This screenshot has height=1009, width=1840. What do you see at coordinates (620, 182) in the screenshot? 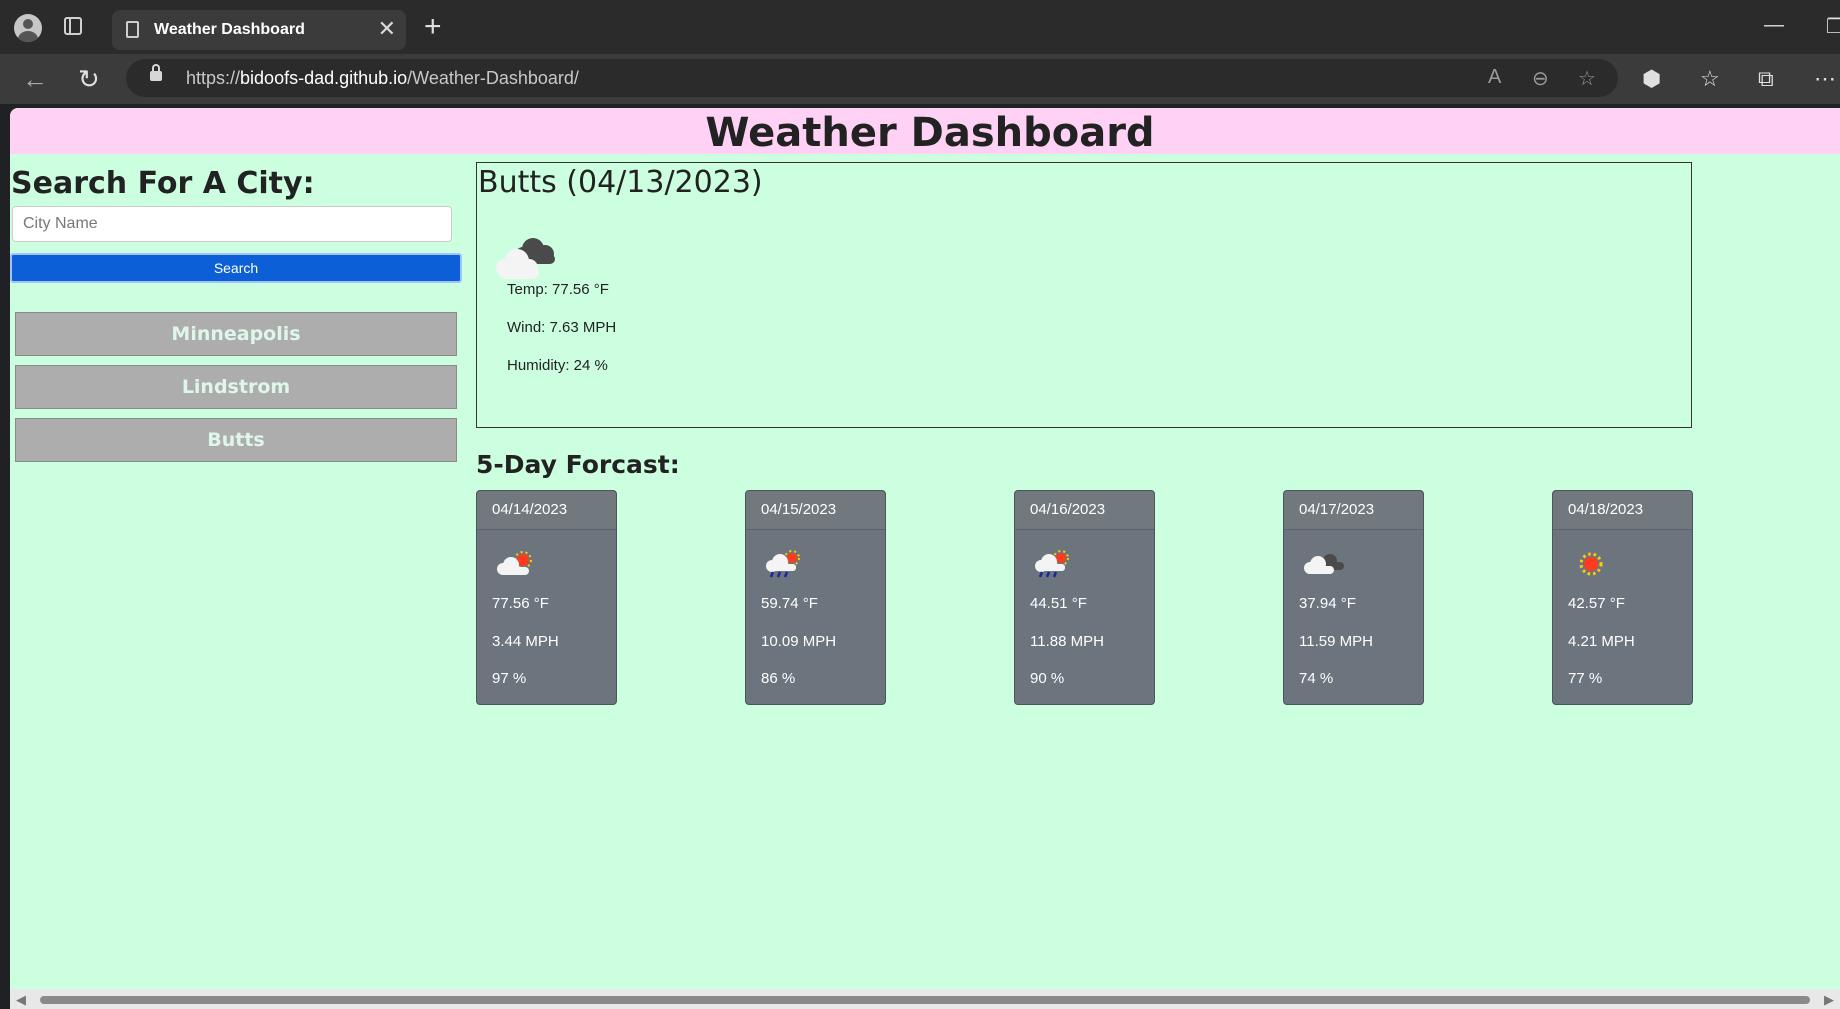
I see `current-city-title: Butts (04/13/2023)` at bounding box center [620, 182].